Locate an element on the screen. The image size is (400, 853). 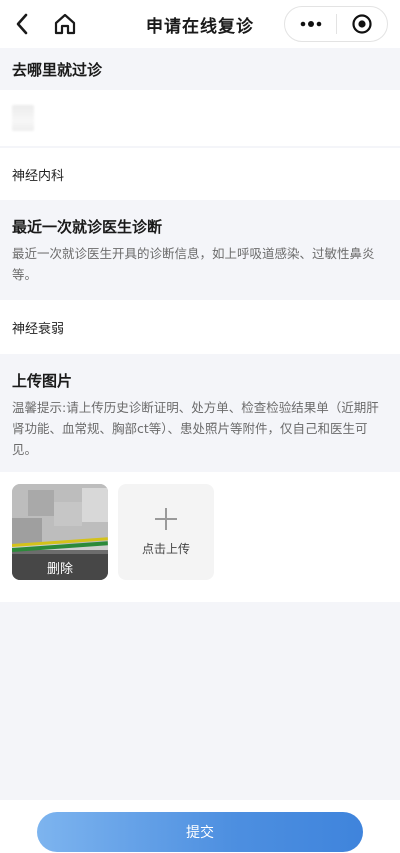
more-icon is located at coordinates (310, 24).